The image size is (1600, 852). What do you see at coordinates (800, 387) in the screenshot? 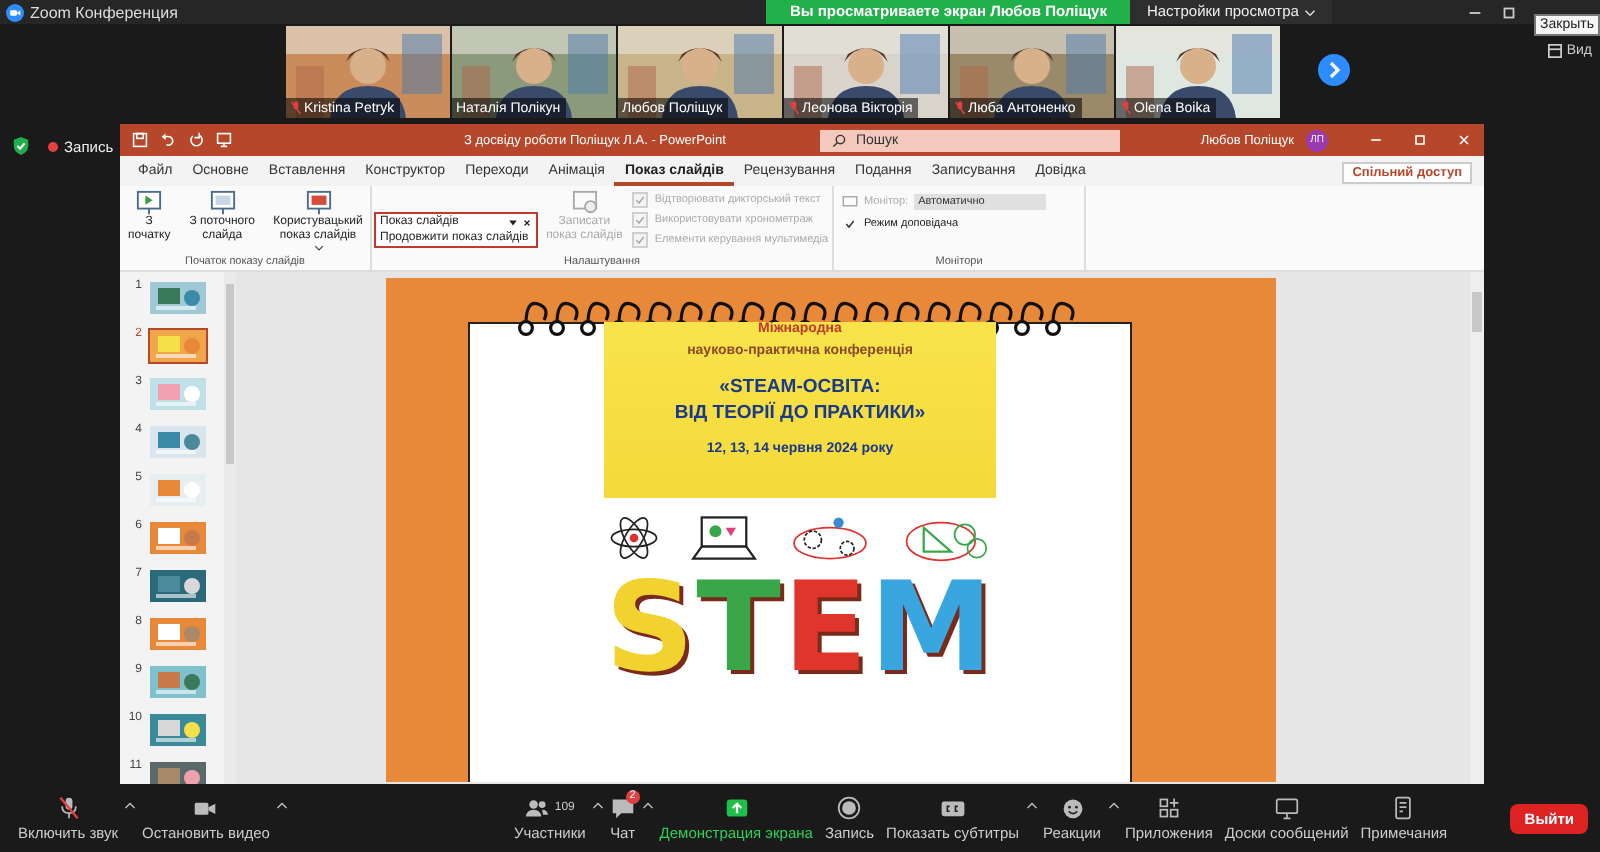
I see `slide-title: «STEAM-ОСВІТА:` at bounding box center [800, 387].